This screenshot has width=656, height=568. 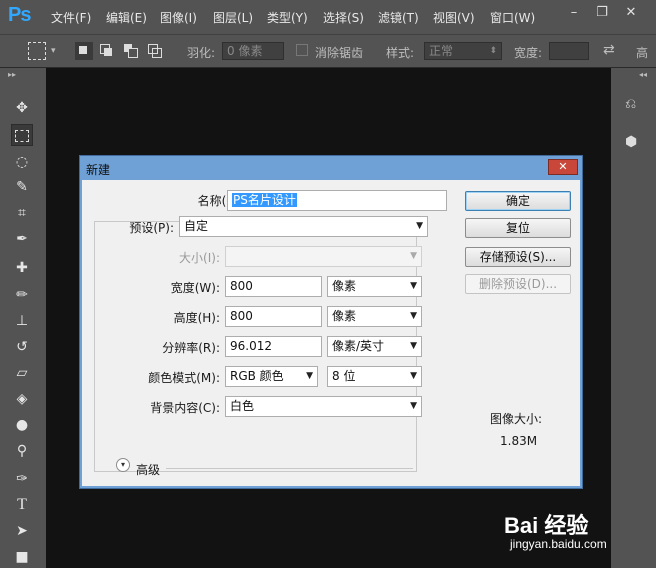 I want to click on resolution-input: 96.012, so click(x=273, y=346).